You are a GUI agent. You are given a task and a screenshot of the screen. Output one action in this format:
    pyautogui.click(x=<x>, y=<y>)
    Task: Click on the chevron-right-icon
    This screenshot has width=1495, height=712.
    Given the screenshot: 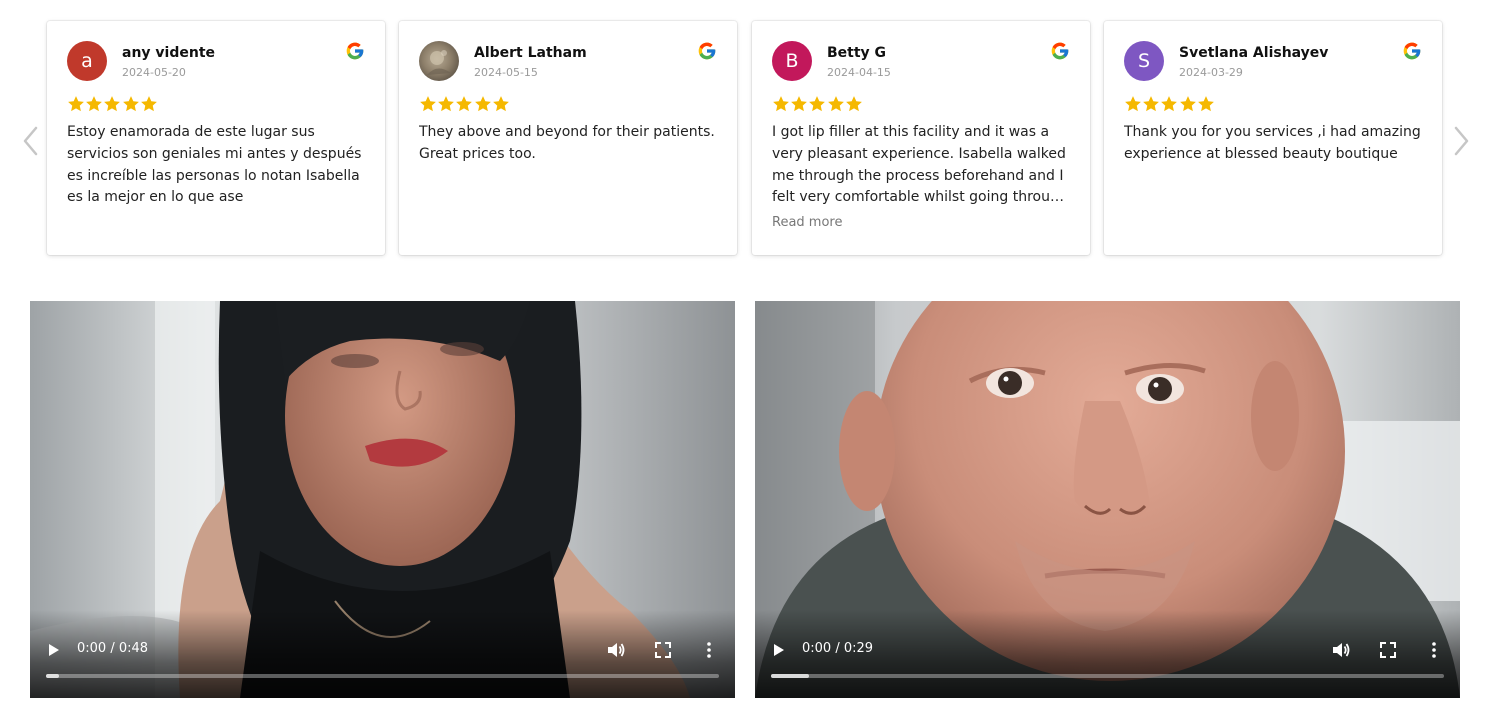 What is the action you would take?
    pyautogui.click(x=1461, y=141)
    